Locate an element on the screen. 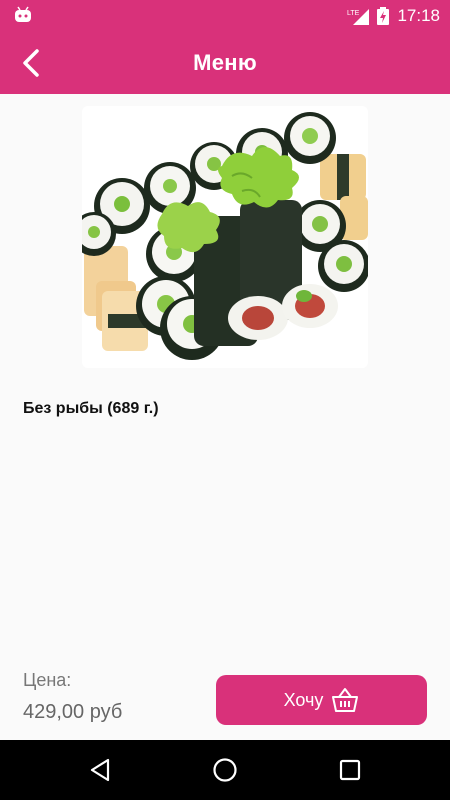 This screenshot has width=450, height=800. back-button is located at coordinates (31, 63).